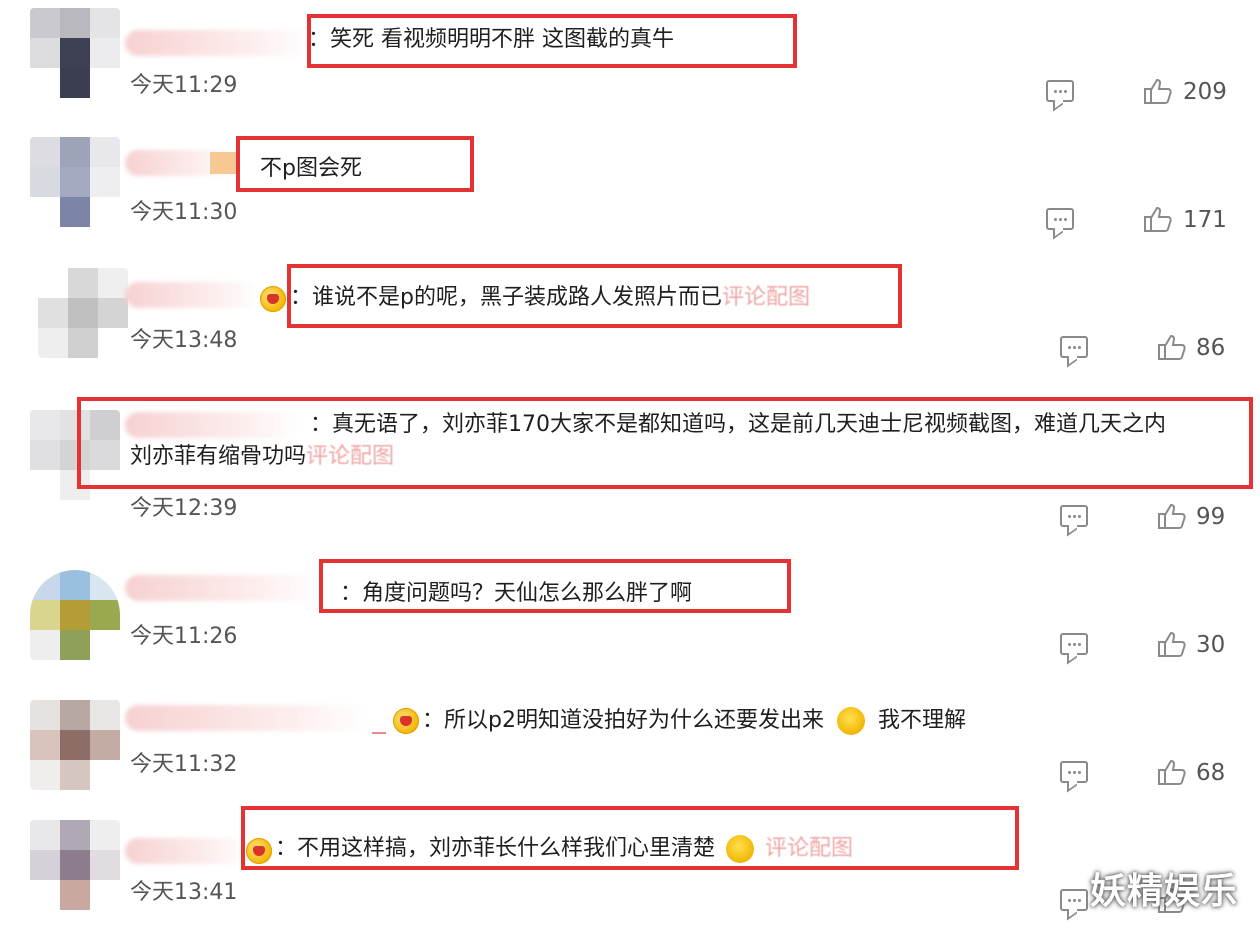 This screenshot has width=1260, height=936. I want to click on like-count: 99, so click(1211, 517).